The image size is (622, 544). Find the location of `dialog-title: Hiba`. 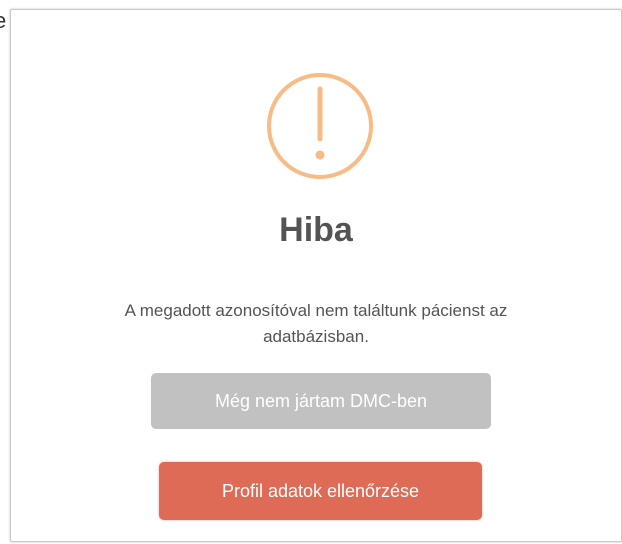

dialog-title: Hiba is located at coordinates (316, 230).